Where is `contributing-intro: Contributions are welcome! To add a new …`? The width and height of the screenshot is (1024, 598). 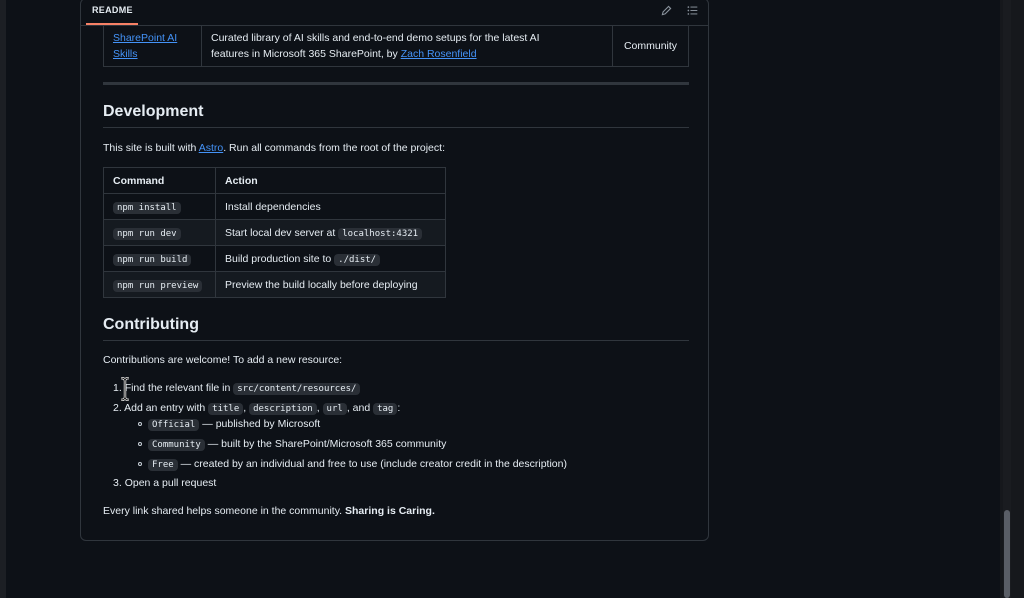
contributing-intro: Contributions are welcome! To add a new … is located at coordinates (223, 360).